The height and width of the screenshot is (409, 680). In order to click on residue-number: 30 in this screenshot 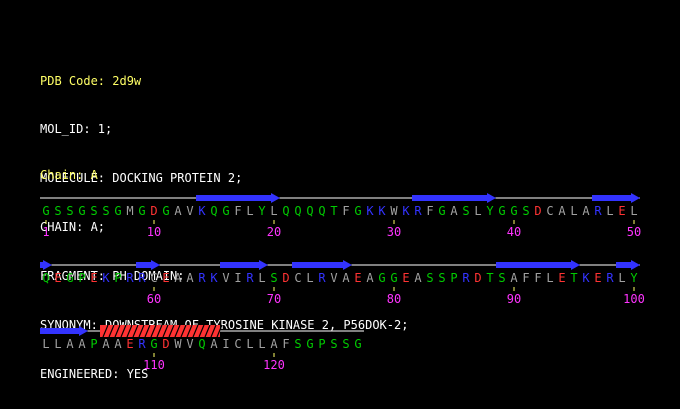, I will do `click(394, 232)`.